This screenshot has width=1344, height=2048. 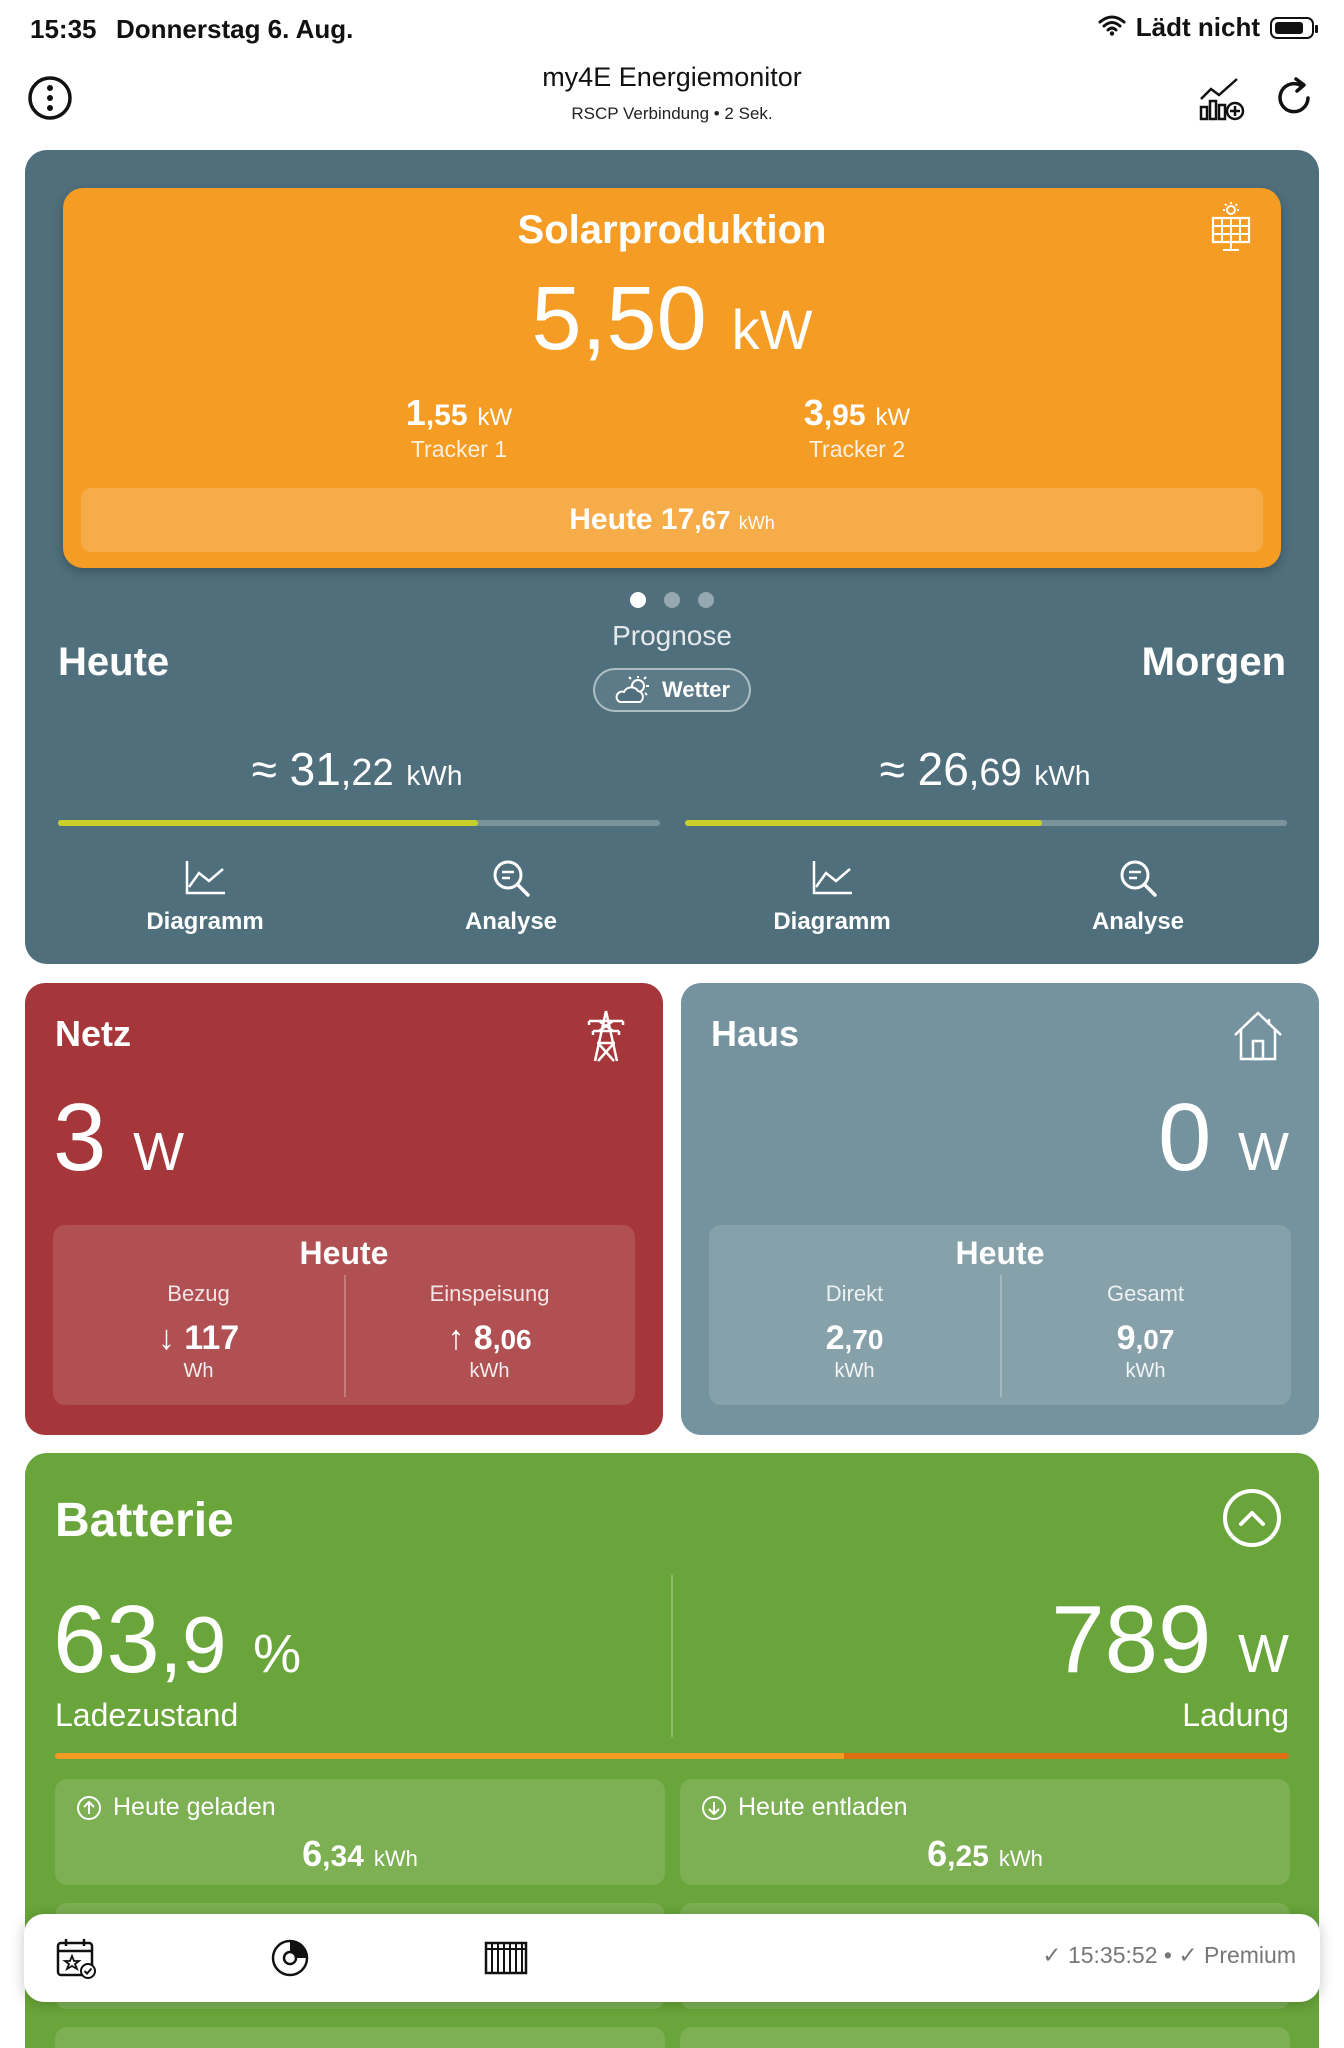 I want to click on page-indicator, so click(x=672, y=600).